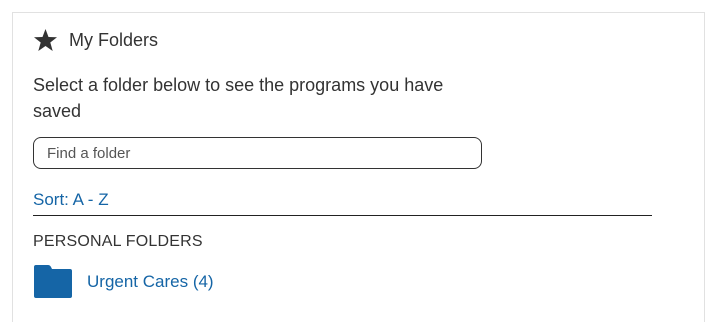 This screenshot has height=322, width=707. What do you see at coordinates (342, 215) in the screenshot?
I see `divider` at bounding box center [342, 215].